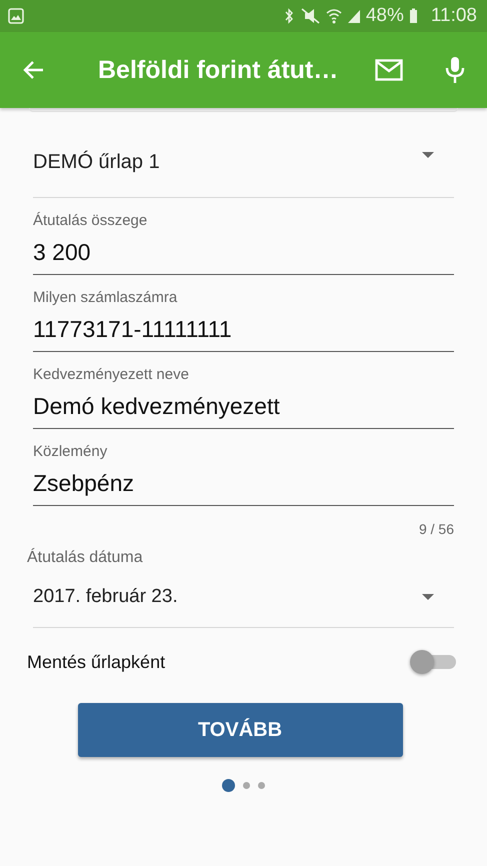 The width and height of the screenshot is (487, 866). What do you see at coordinates (413, 16) in the screenshot?
I see `battery-icon` at bounding box center [413, 16].